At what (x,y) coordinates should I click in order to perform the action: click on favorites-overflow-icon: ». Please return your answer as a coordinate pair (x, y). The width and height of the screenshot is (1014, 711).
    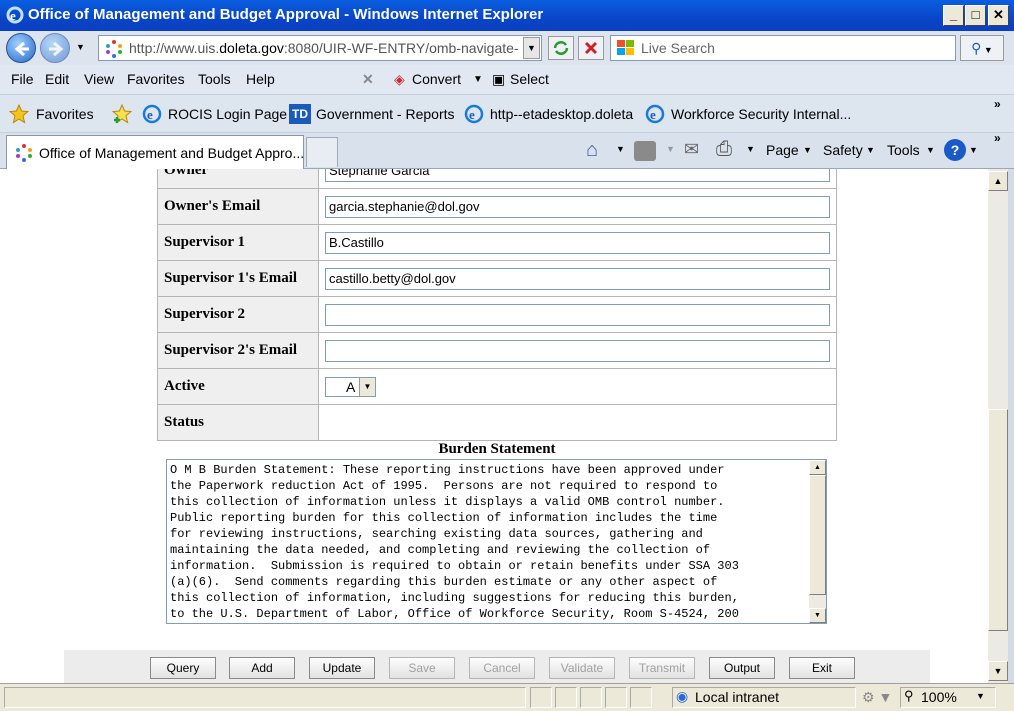
    Looking at the image, I should click on (997, 104).